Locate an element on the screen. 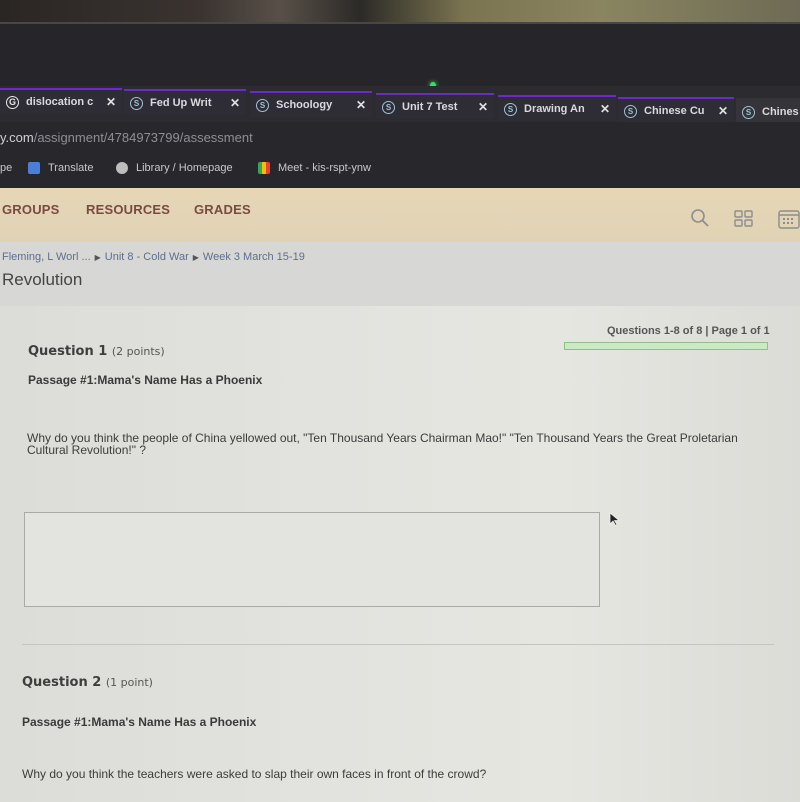 The image size is (800, 802). question-2-title: Question 2 (1 point) is located at coordinates (87, 682).